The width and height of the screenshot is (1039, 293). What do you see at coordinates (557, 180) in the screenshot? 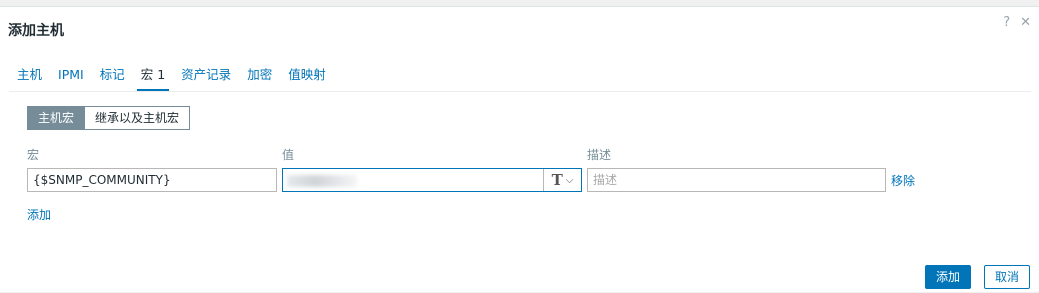
I see `text-type-icon: T` at bounding box center [557, 180].